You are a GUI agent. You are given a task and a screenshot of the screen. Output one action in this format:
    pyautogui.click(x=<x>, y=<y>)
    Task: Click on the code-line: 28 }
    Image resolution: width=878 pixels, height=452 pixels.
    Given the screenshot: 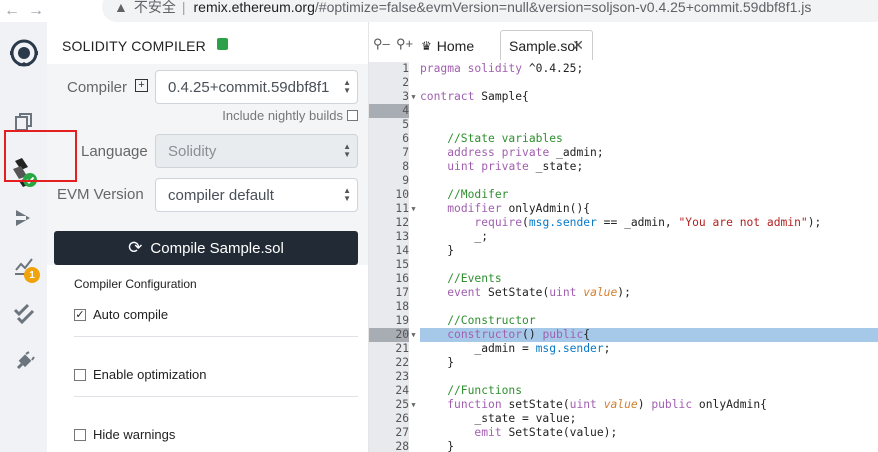 What is the action you would take?
    pyautogui.click(x=623, y=446)
    